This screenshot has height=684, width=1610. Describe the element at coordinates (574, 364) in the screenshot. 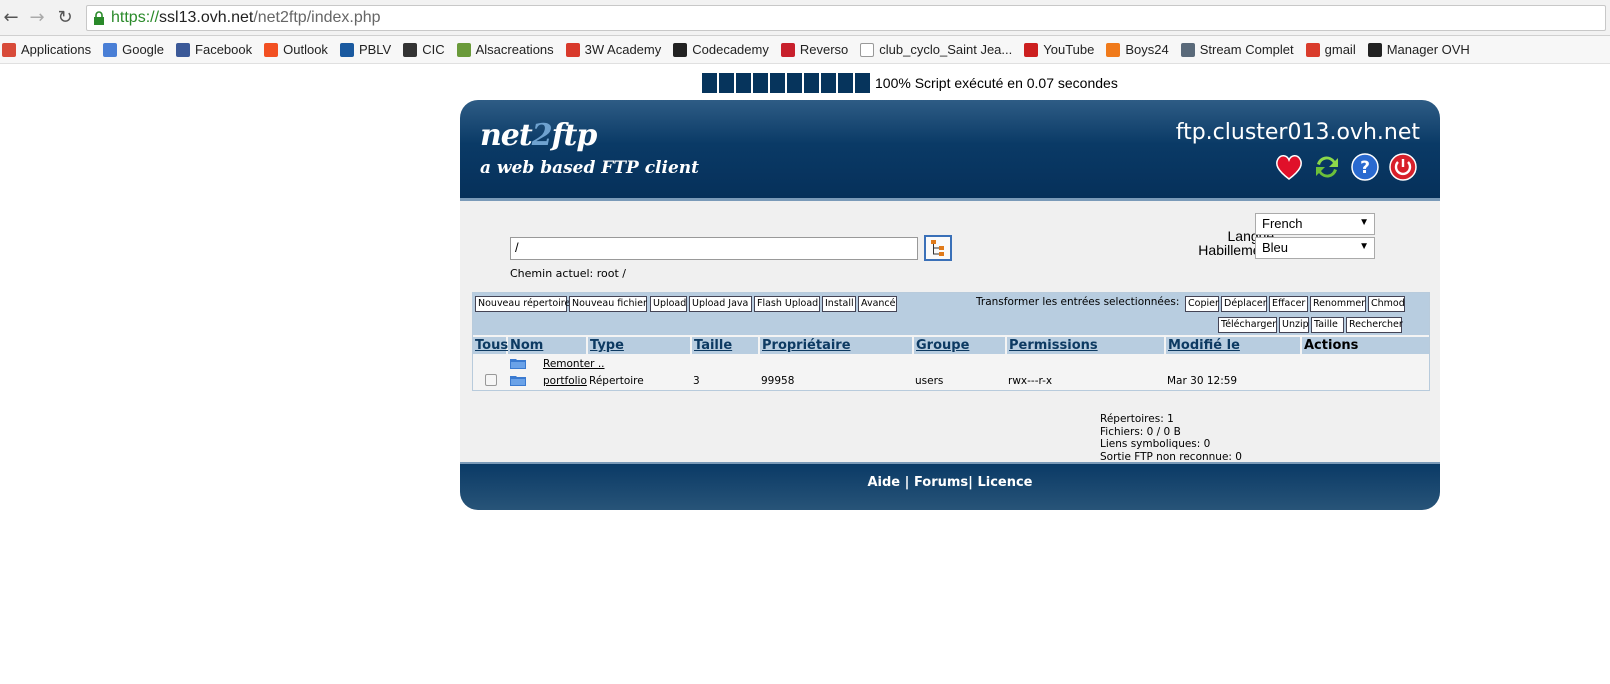

I see `parent-directory-link: Remonter ..` at that location.